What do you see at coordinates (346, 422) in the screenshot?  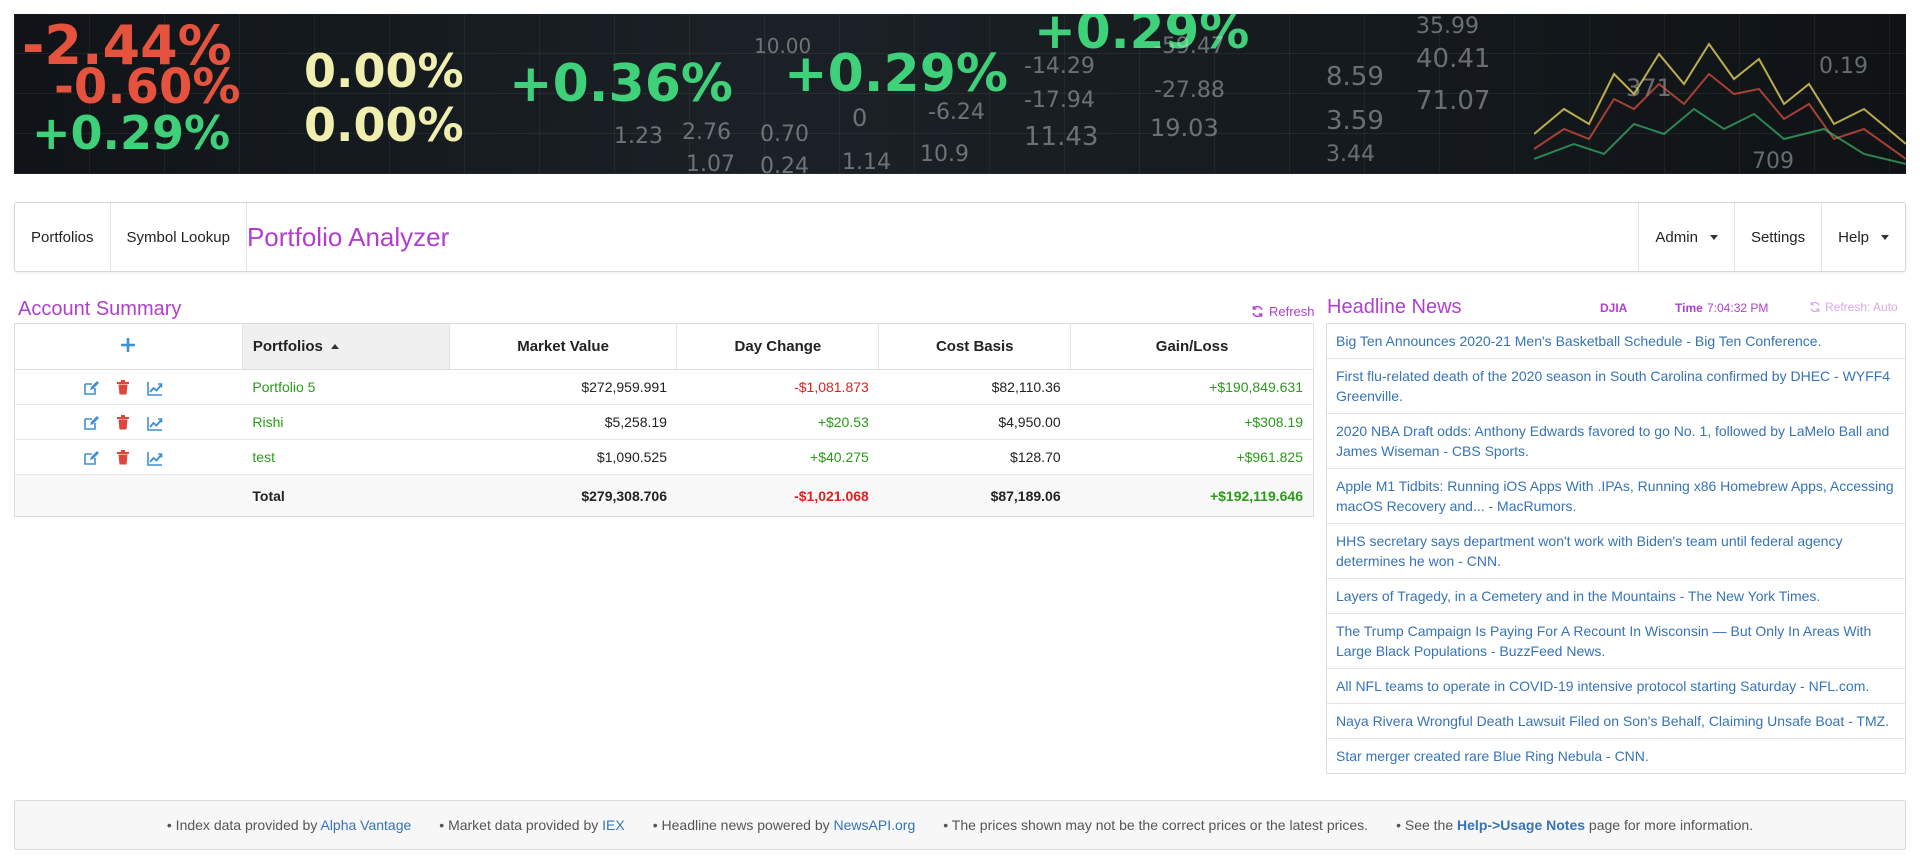 I see `portfolio-name-link: Rishi` at bounding box center [346, 422].